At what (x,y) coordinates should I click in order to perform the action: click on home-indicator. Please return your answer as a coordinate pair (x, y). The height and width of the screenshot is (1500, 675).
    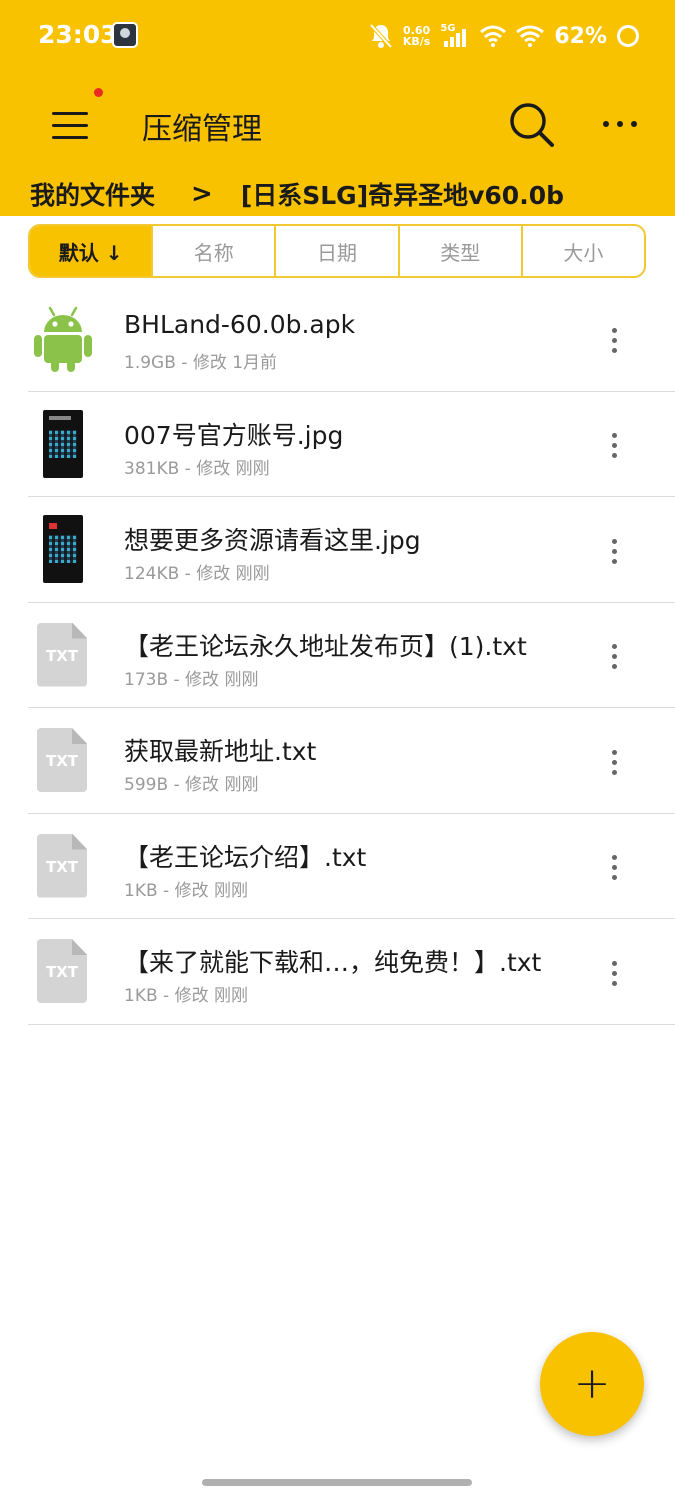
    Looking at the image, I should click on (337, 1482).